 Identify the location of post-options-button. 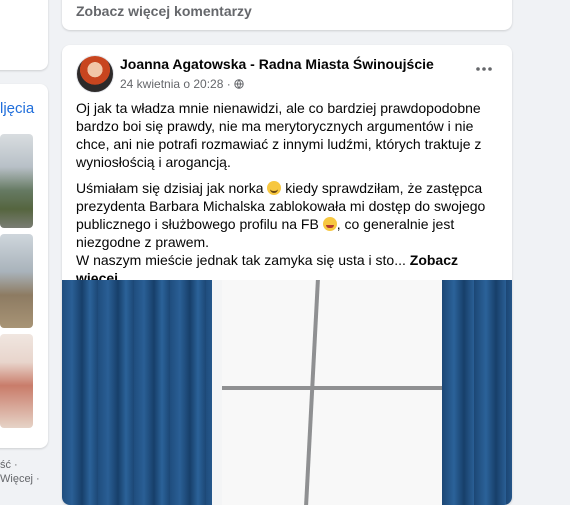
(484, 69).